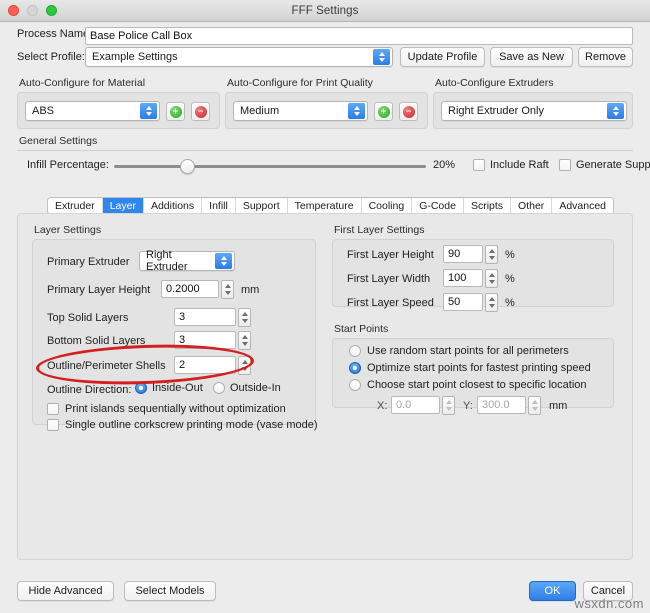  I want to click on include-raft-checkbox, so click(479, 165).